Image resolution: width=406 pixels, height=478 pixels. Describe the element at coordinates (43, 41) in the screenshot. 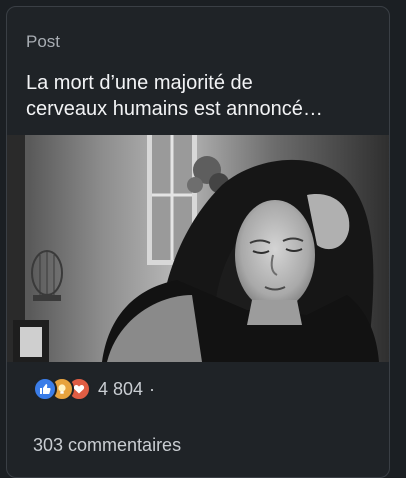

I see `post-type-label: Post` at that location.